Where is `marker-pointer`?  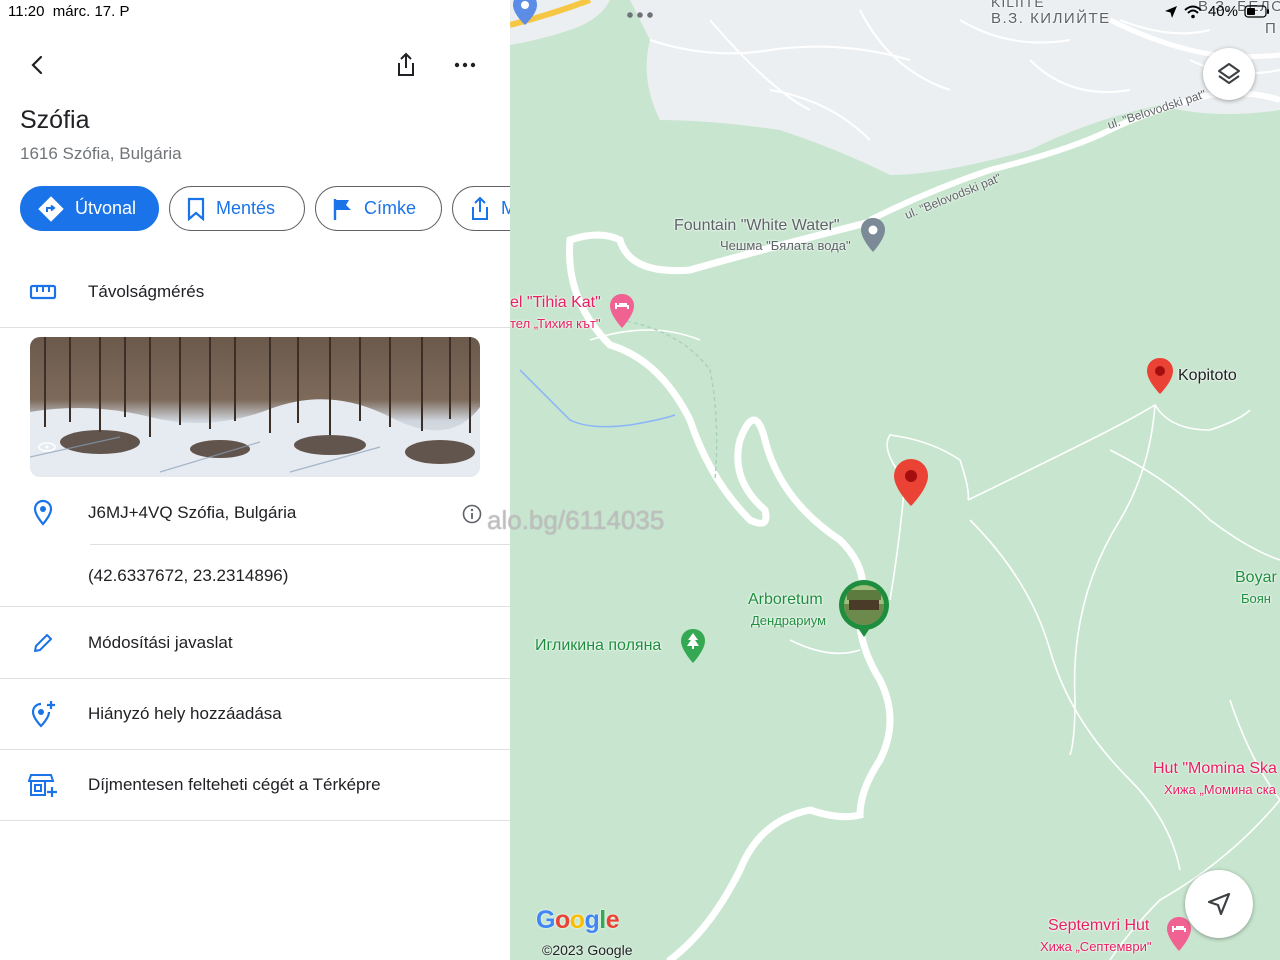
marker-pointer is located at coordinates (864, 632).